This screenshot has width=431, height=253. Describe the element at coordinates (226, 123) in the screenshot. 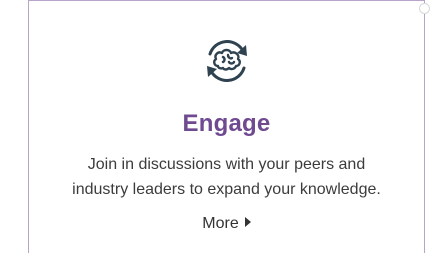

I see `card-title: Engage` at that location.